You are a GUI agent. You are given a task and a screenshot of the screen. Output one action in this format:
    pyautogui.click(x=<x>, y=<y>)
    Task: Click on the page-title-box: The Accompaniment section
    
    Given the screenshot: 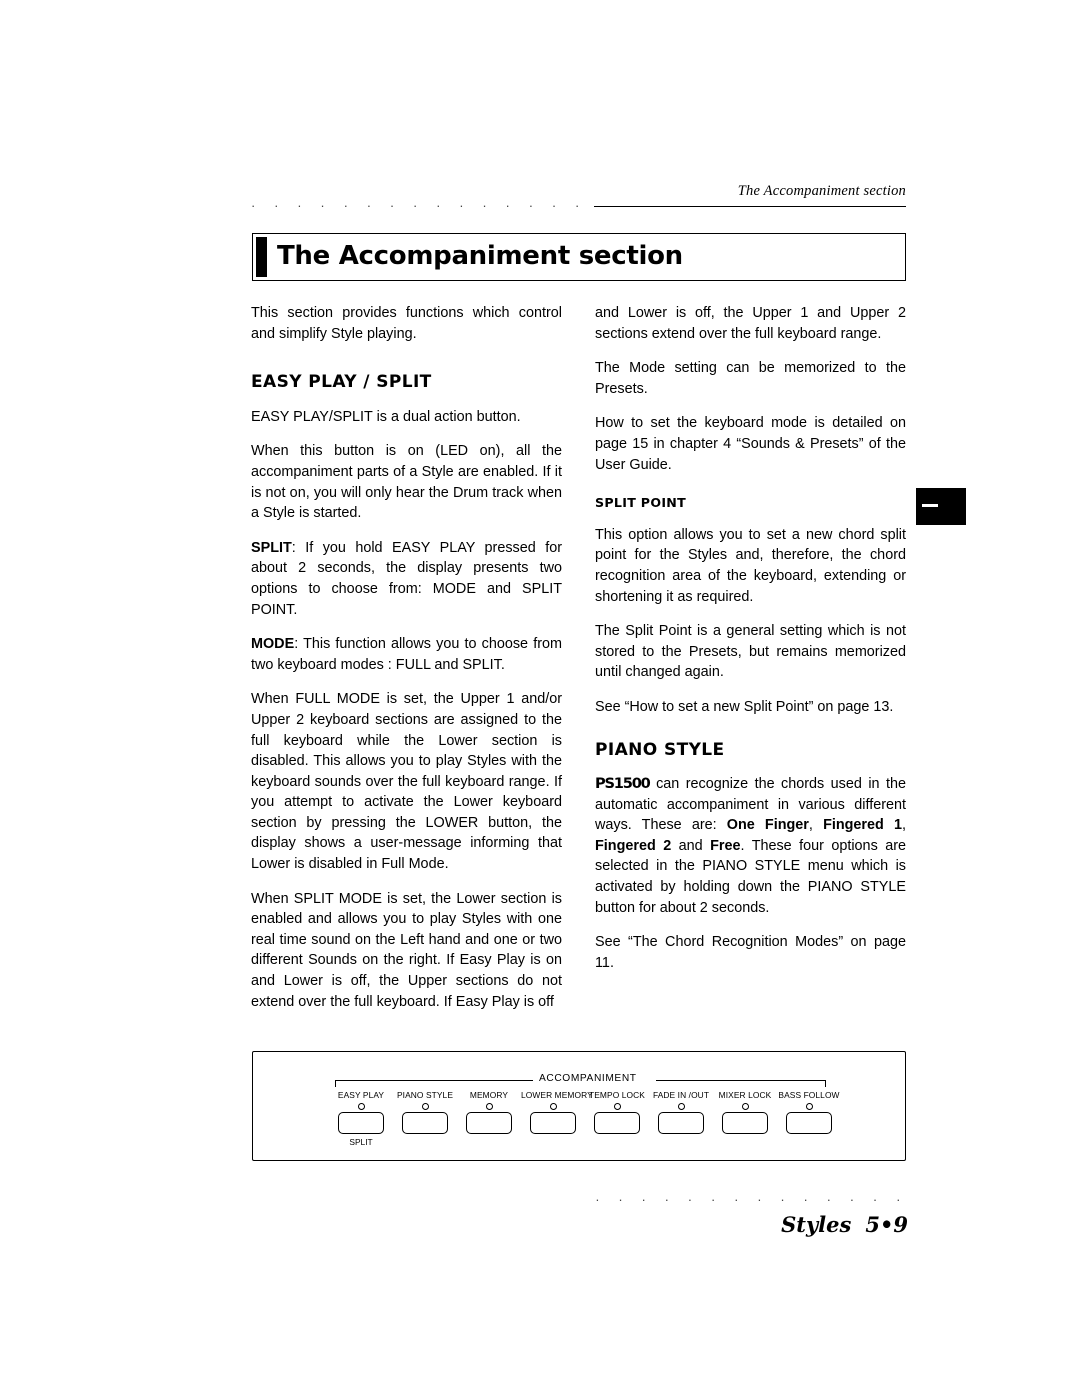 What is the action you would take?
    pyautogui.click(x=579, y=257)
    